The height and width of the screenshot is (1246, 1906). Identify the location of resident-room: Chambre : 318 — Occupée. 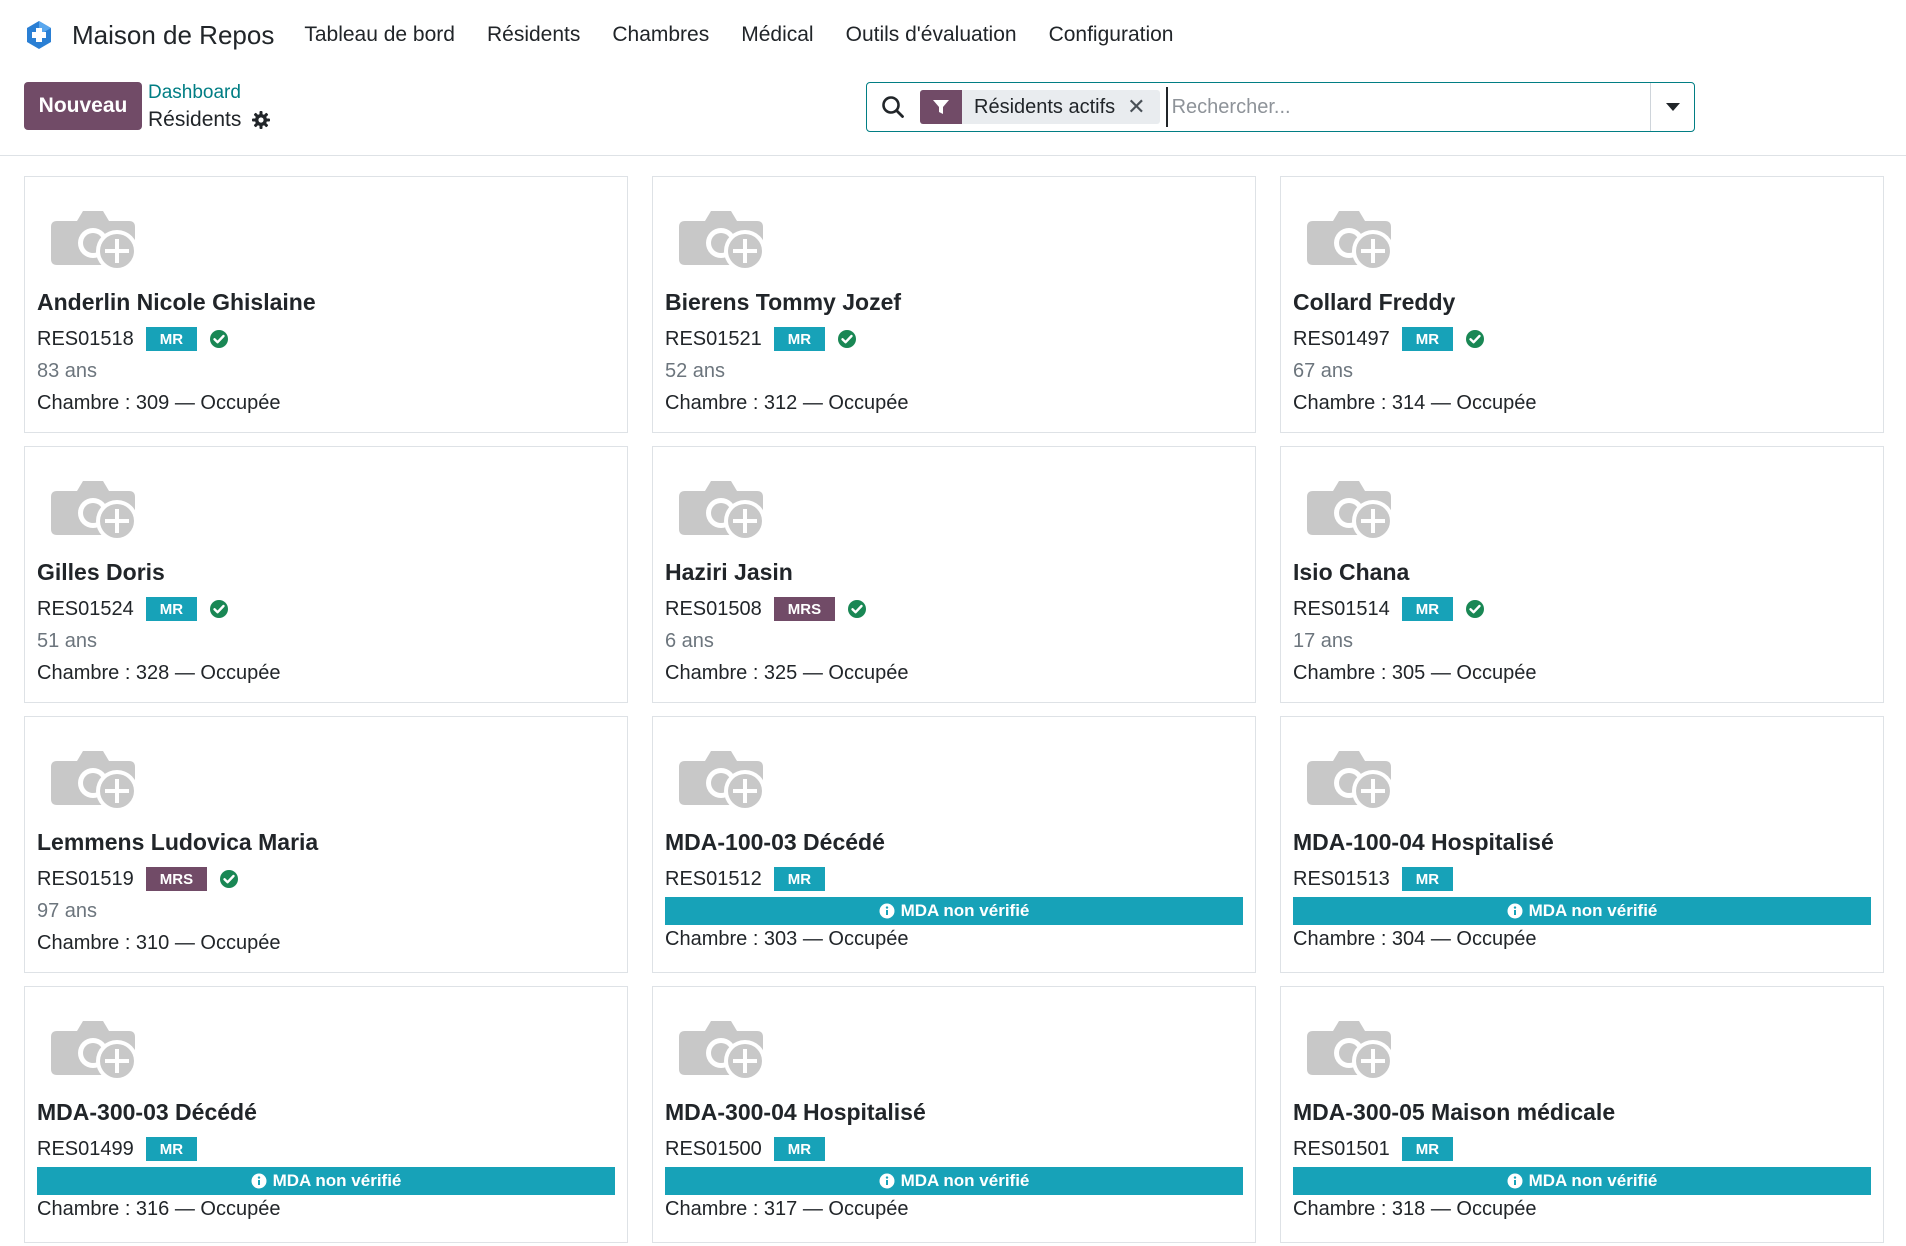
(1415, 1209).